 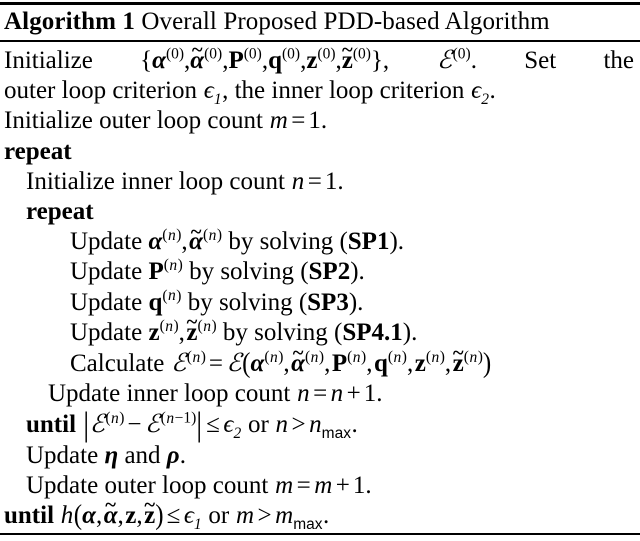 I want to click on until-outer-label: until, so click(x=29, y=516).